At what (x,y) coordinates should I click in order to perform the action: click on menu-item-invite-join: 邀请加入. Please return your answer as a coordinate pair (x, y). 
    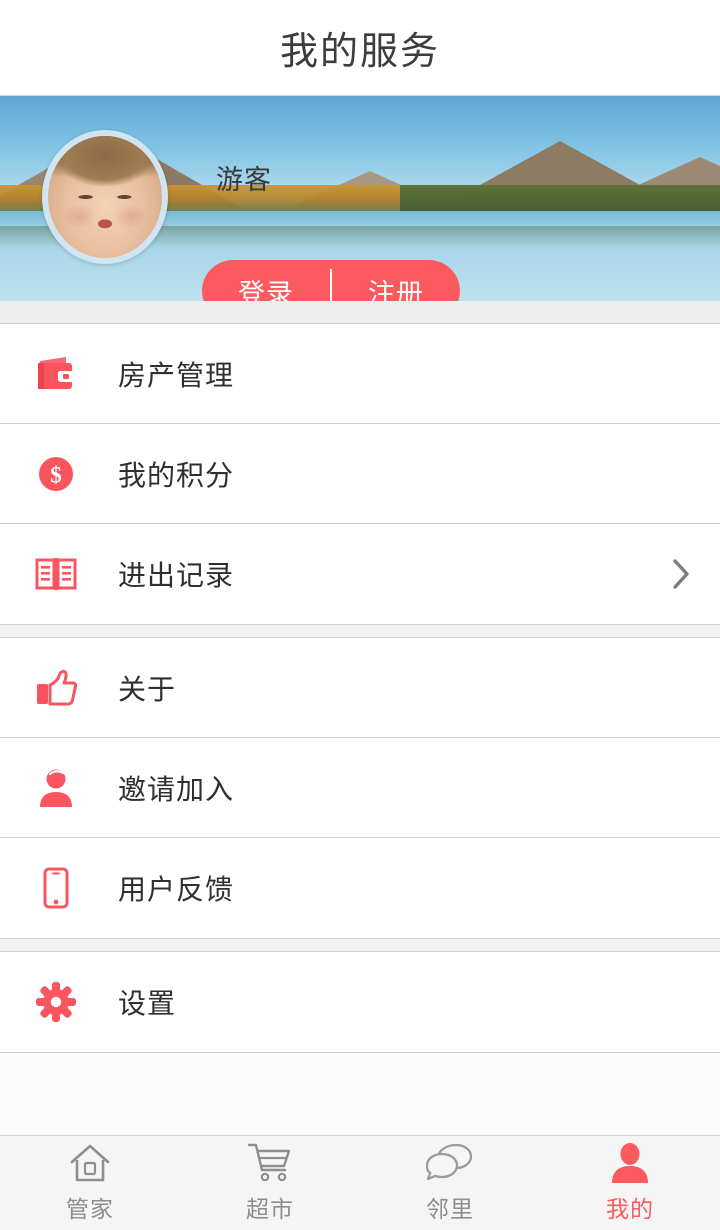
    Looking at the image, I should click on (360, 788).